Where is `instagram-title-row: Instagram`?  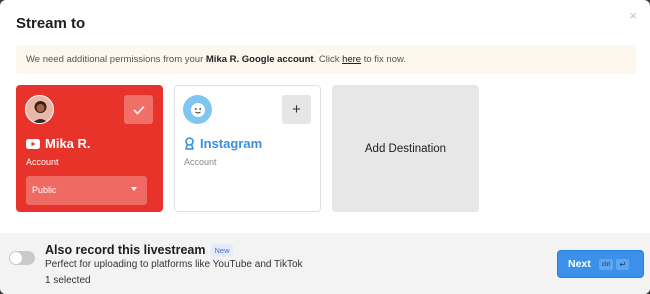
instagram-title-row: Instagram is located at coordinates (223, 143).